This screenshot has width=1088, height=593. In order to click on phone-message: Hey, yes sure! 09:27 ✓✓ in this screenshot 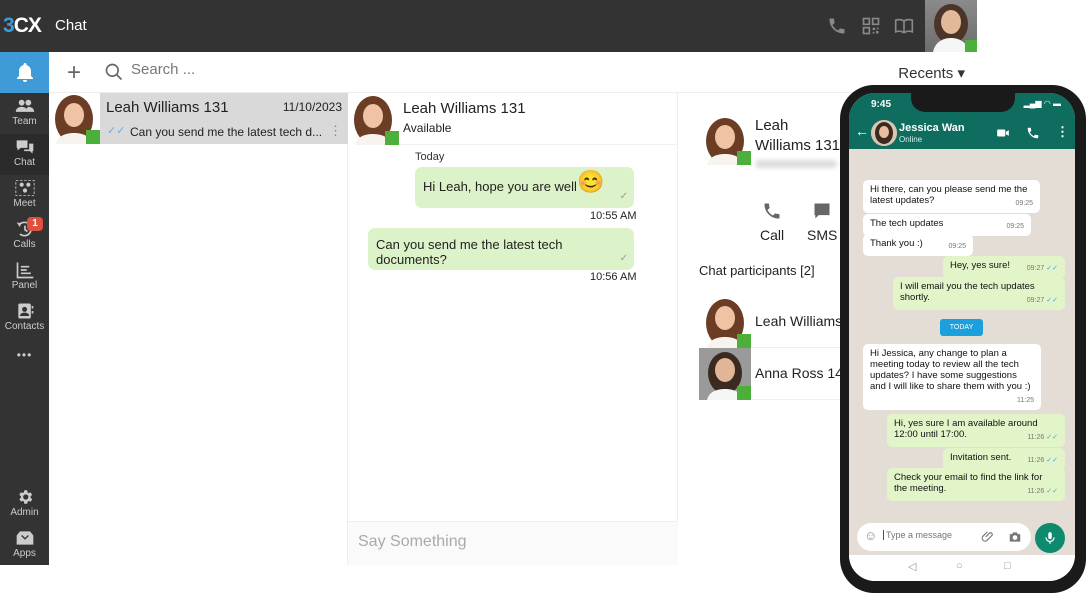, I will do `click(1004, 267)`.